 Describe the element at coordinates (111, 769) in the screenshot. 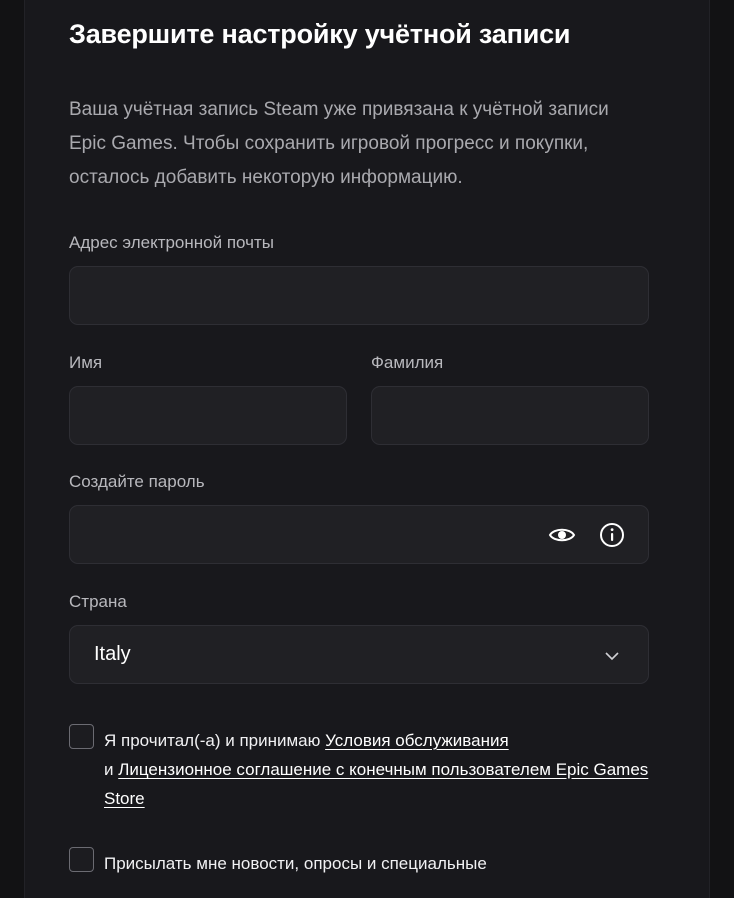

I see `terms-and: и` at that location.